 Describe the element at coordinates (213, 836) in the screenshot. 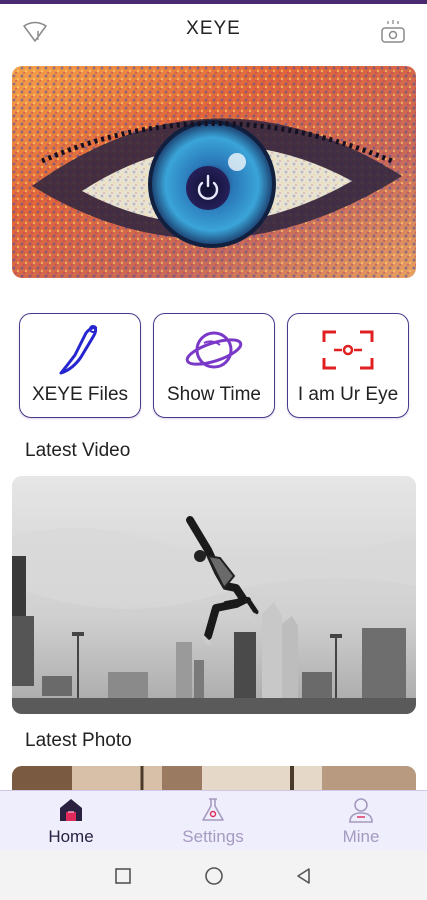

I see `tab-settings-label: Settings` at that location.